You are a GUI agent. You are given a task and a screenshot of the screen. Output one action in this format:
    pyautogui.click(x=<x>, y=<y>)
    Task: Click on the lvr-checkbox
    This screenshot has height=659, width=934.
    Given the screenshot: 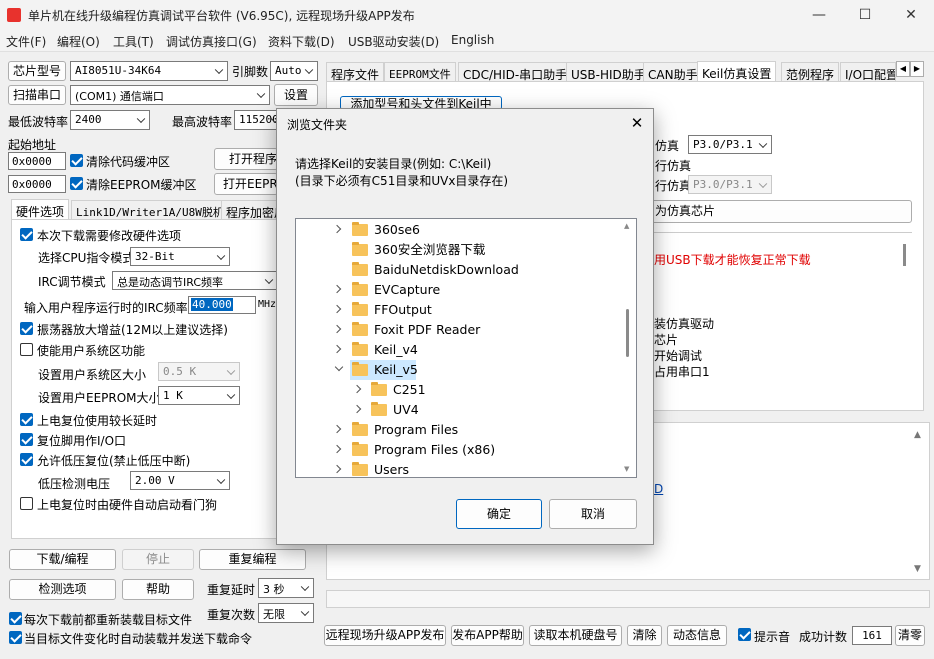 What is the action you would take?
    pyautogui.click(x=26, y=459)
    